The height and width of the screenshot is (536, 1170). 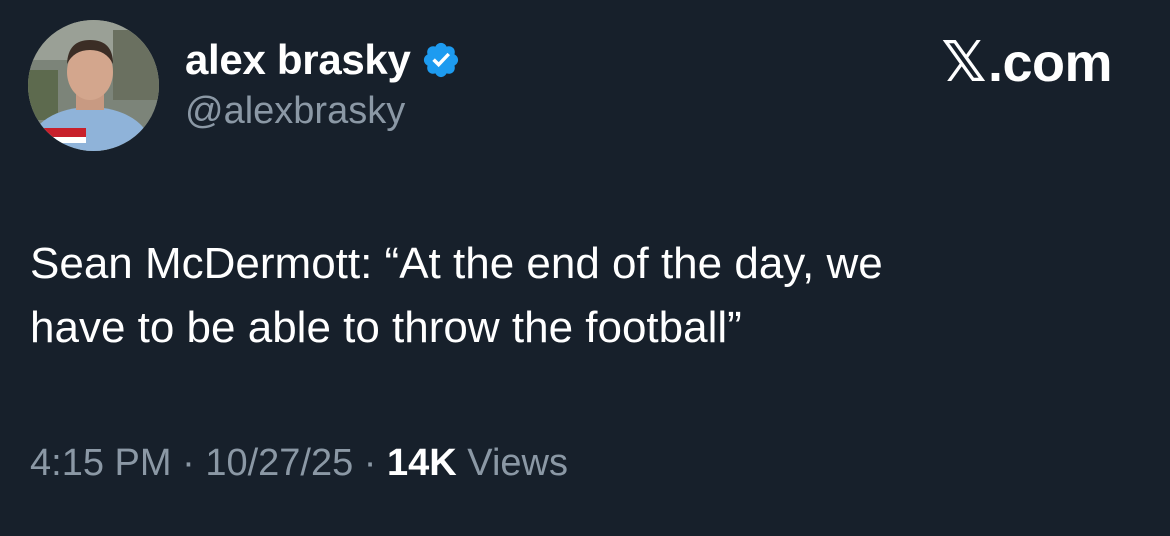 I want to click on author-handle: @alexbrasky, so click(x=295, y=111).